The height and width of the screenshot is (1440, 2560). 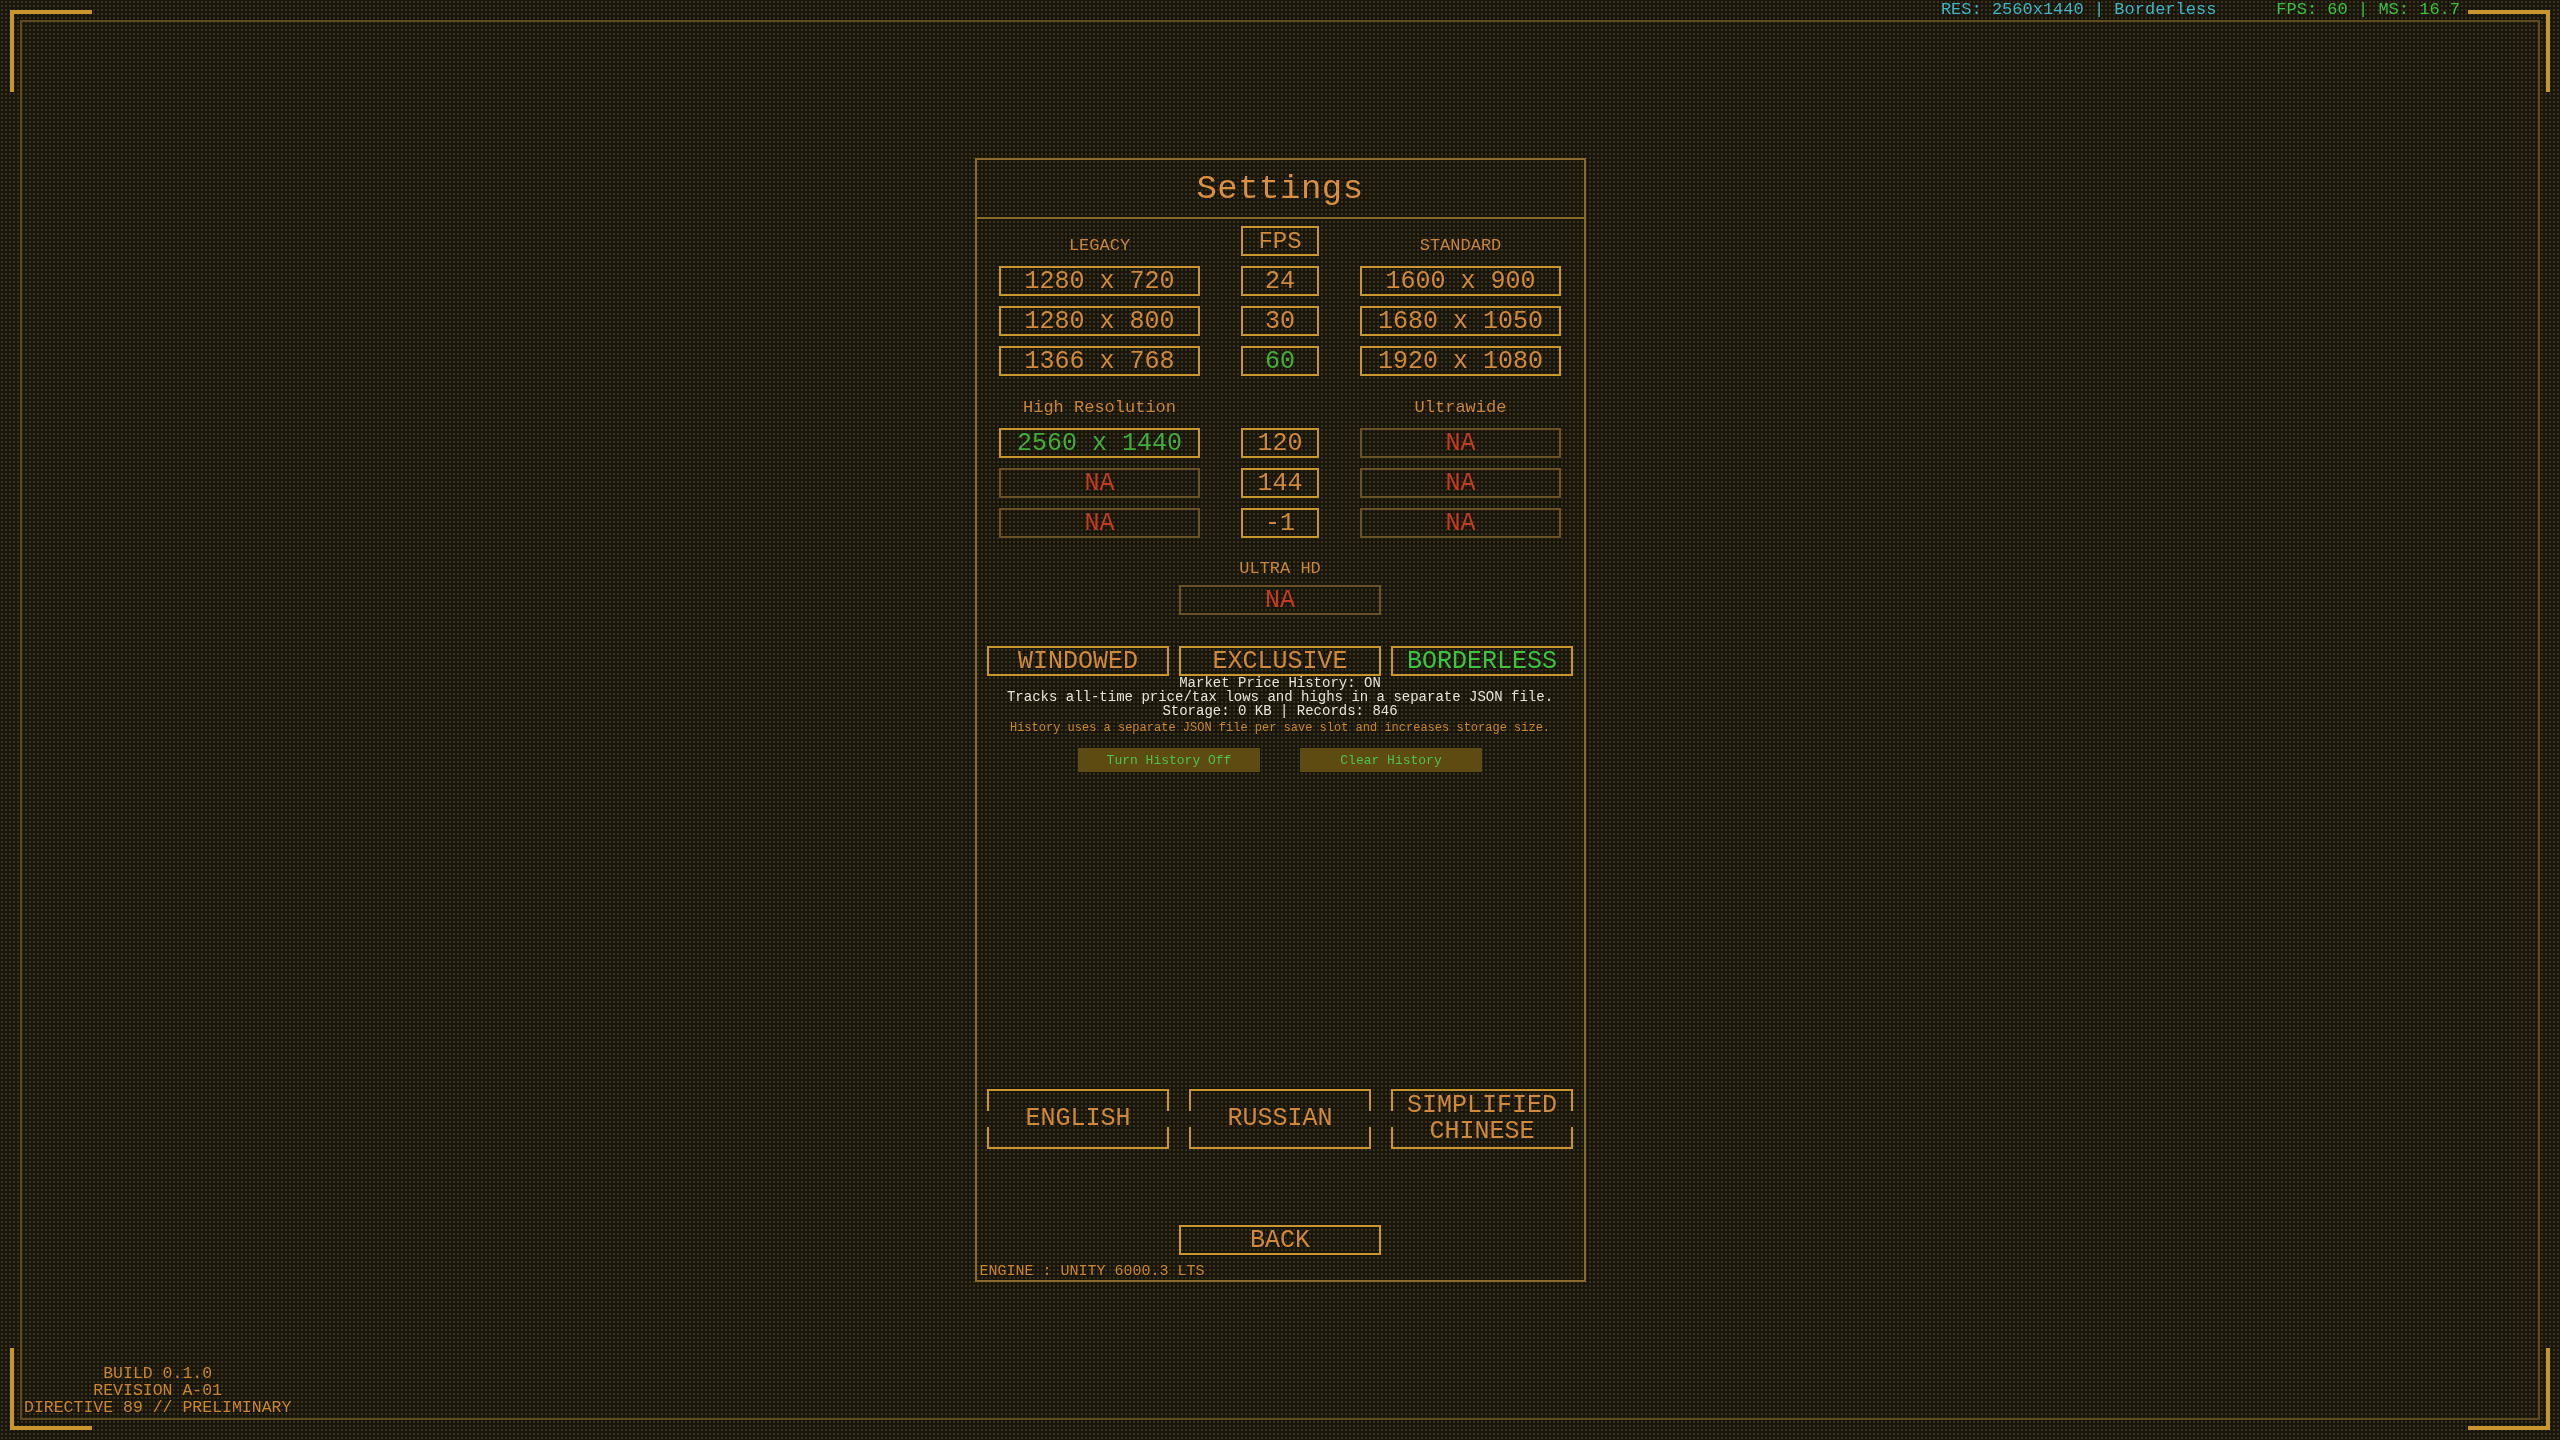 I want to click on window-mode-button: WINDOWED, so click(x=1078, y=661).